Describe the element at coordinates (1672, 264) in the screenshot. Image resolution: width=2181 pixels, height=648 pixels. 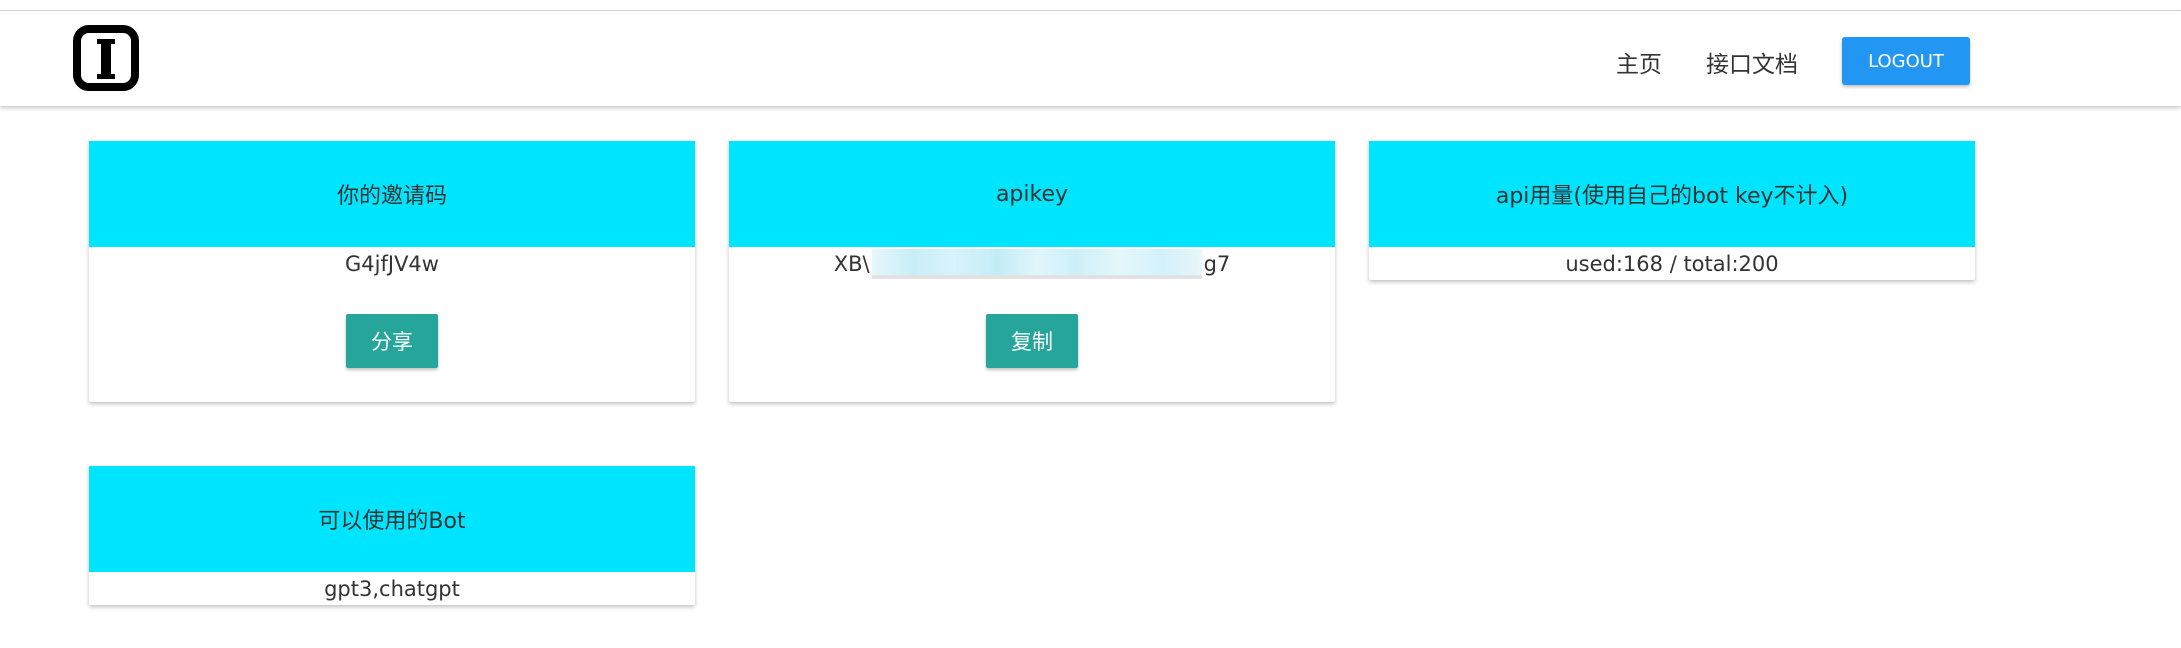
I see `api-usage-value: used:168 / total:200` at that location.